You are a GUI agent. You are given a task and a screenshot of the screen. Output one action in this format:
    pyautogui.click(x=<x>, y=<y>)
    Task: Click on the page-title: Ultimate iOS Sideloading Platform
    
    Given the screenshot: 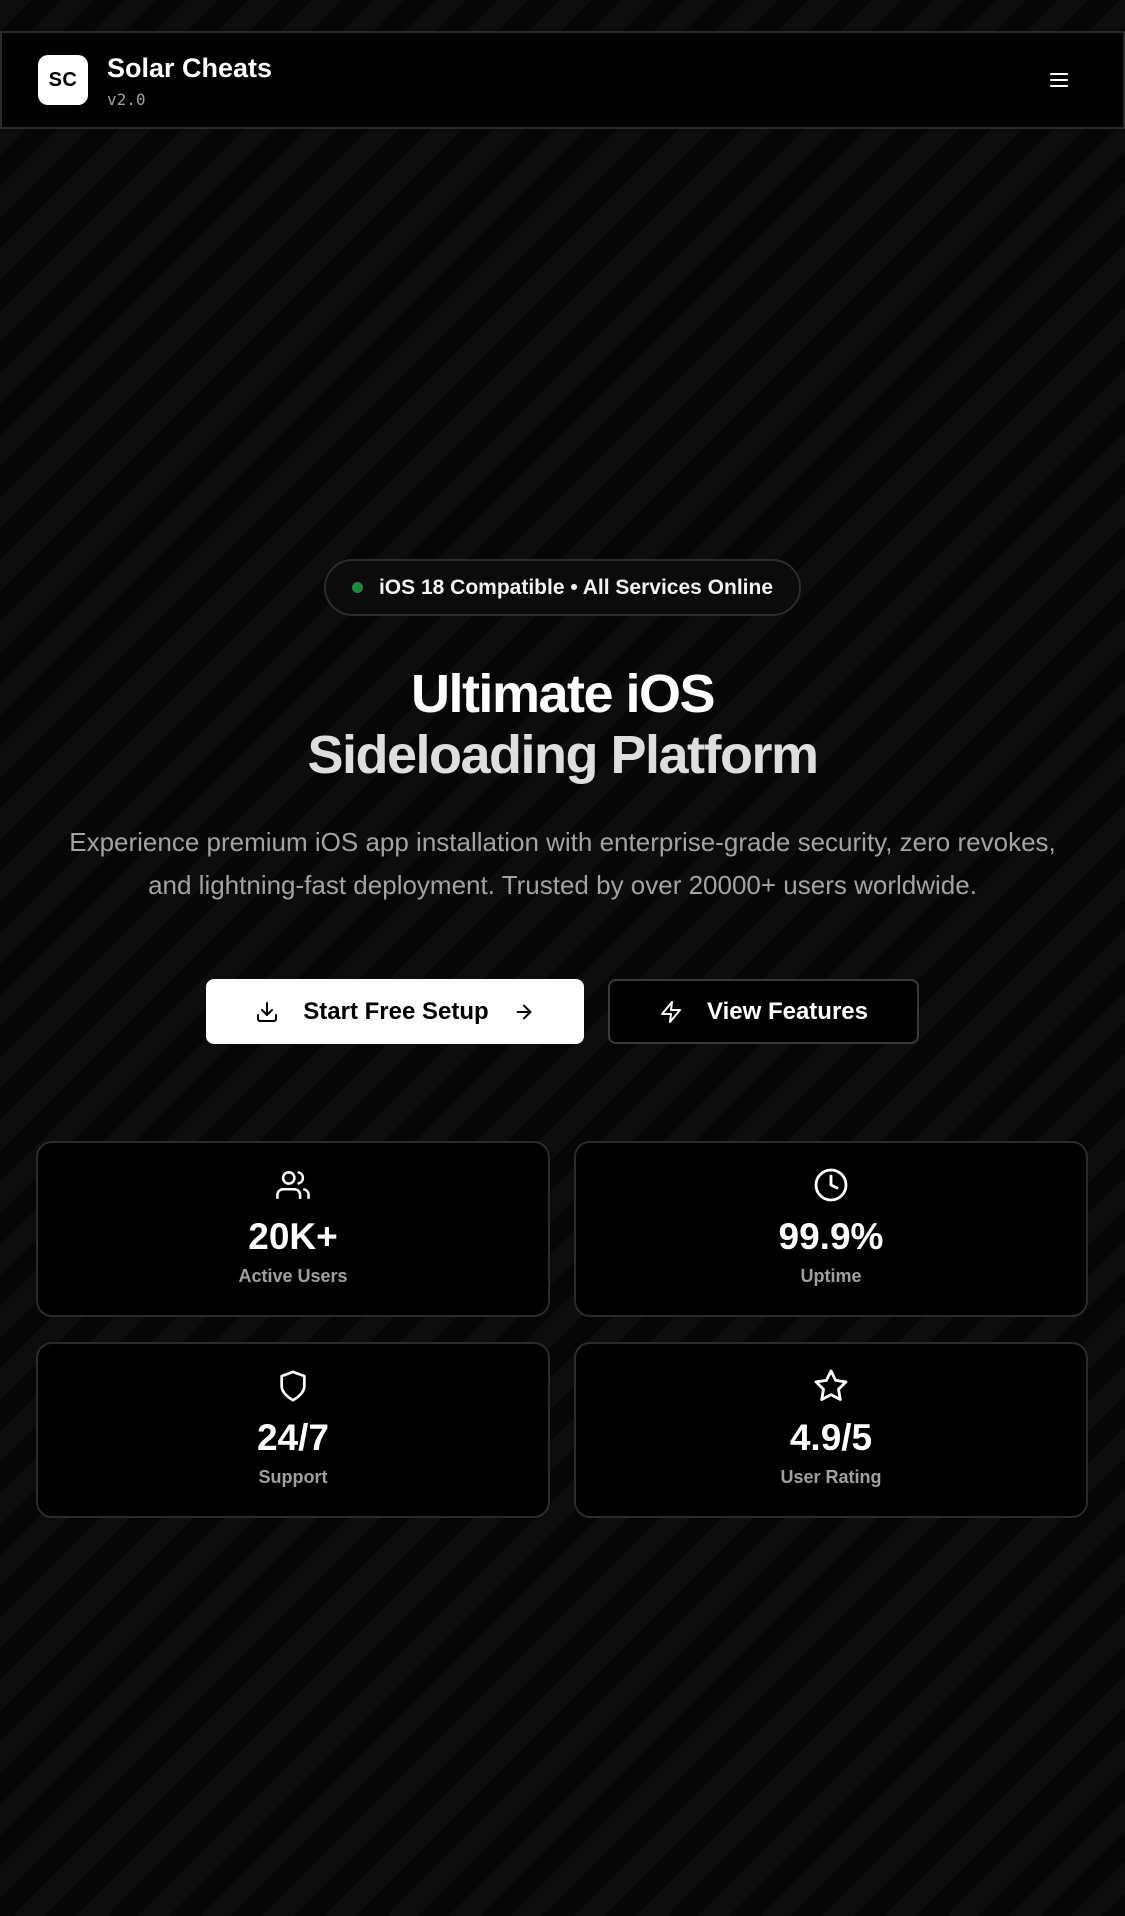 What is the action you would take?
    pyautogui.click(x=562, y=725)
    